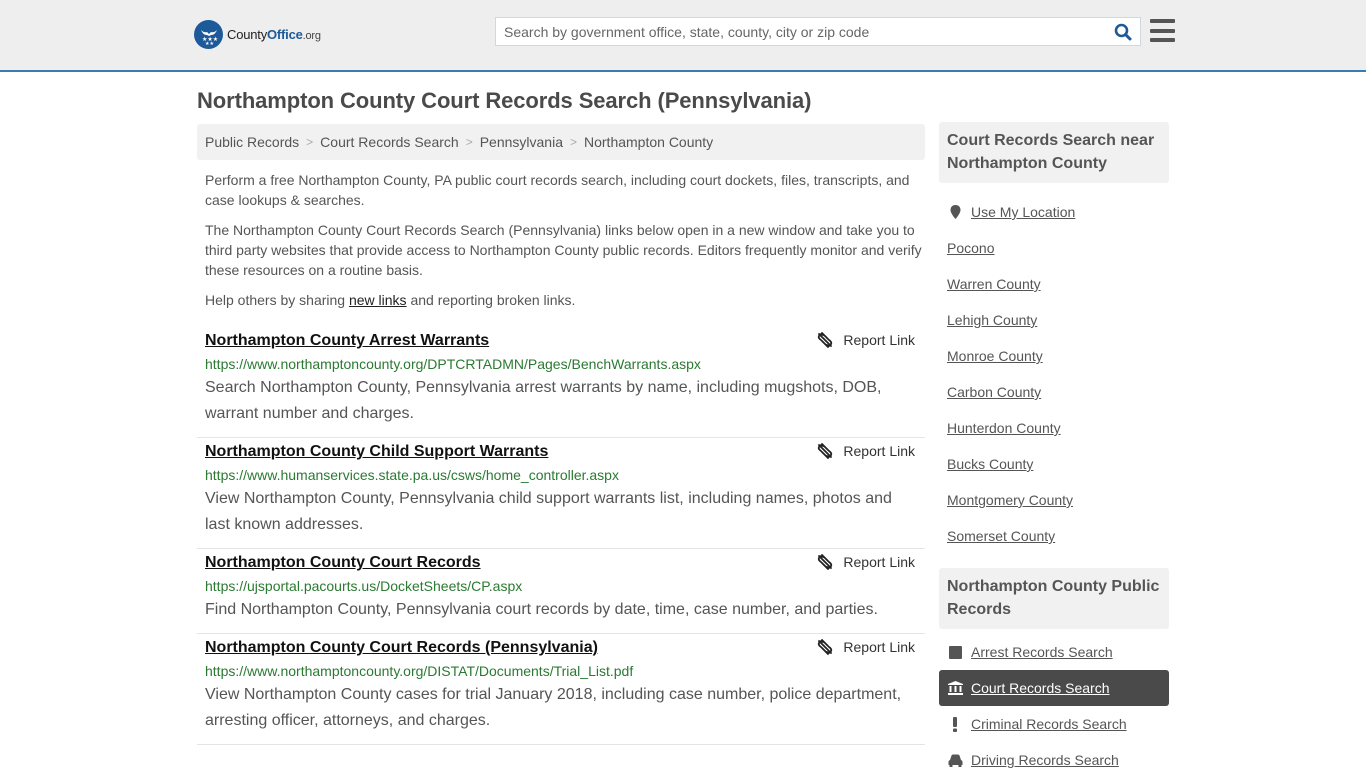 This screenshot has width=1366, height=778. Describe the element at coordinates (955, 688) in the screenshot. I see `courthouse-icon` at that location.